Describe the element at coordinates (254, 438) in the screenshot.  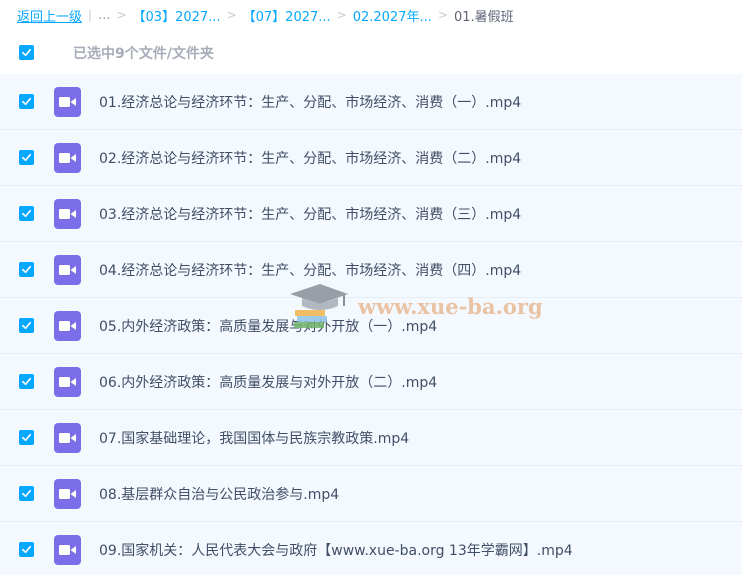
I see `file-name: 07.国家基础理论，我国国体与民族宗教政策.mp4` at that location.